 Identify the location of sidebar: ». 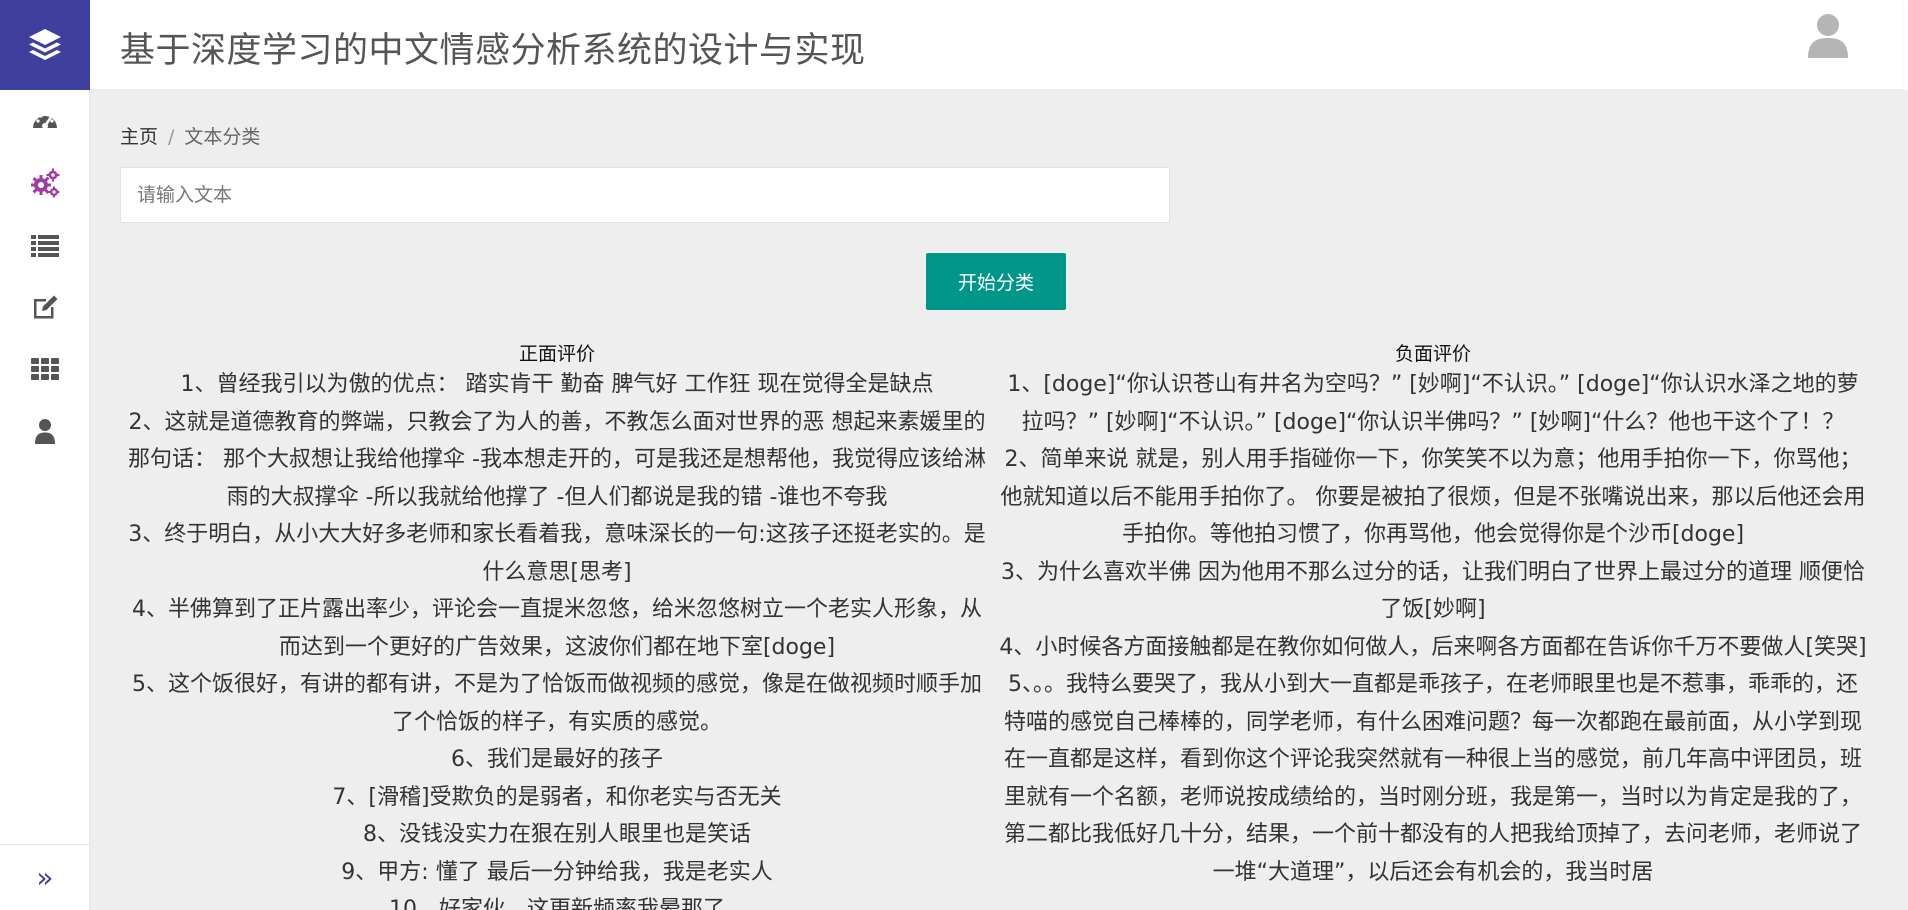
(45, 455).